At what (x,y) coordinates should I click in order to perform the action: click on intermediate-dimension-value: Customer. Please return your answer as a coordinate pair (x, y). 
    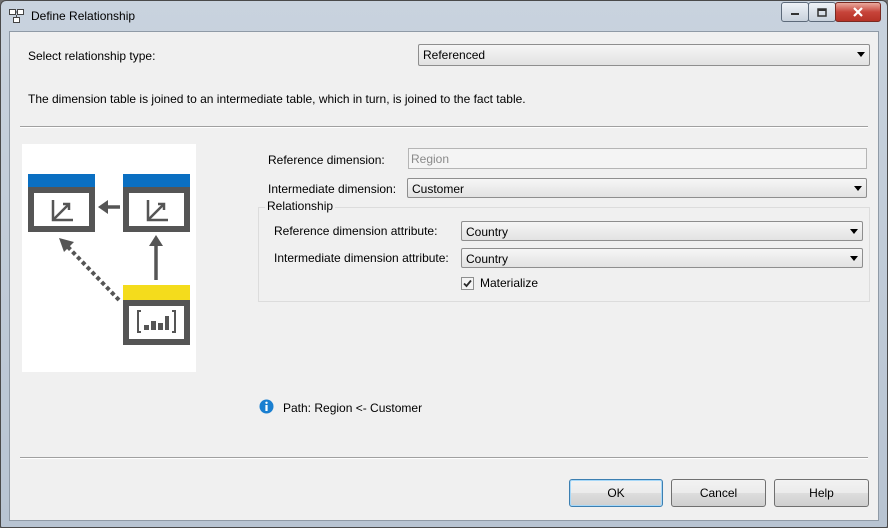
    Looking at the image, I should click on (438, 189).